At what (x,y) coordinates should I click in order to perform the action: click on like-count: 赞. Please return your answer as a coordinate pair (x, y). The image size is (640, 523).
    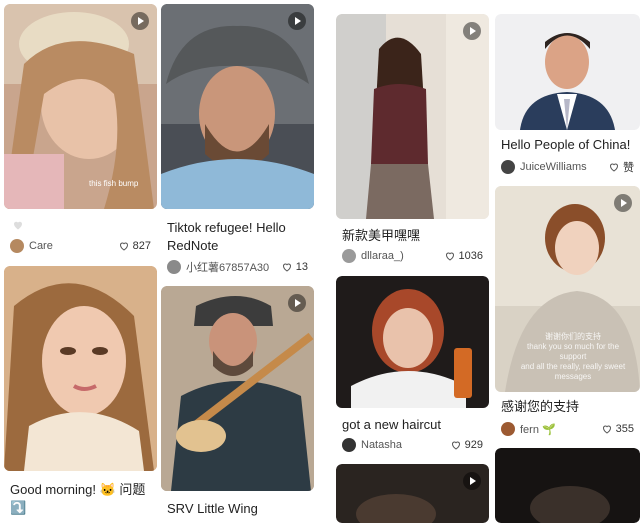
    Looking at the image, I should click on (628, 168).